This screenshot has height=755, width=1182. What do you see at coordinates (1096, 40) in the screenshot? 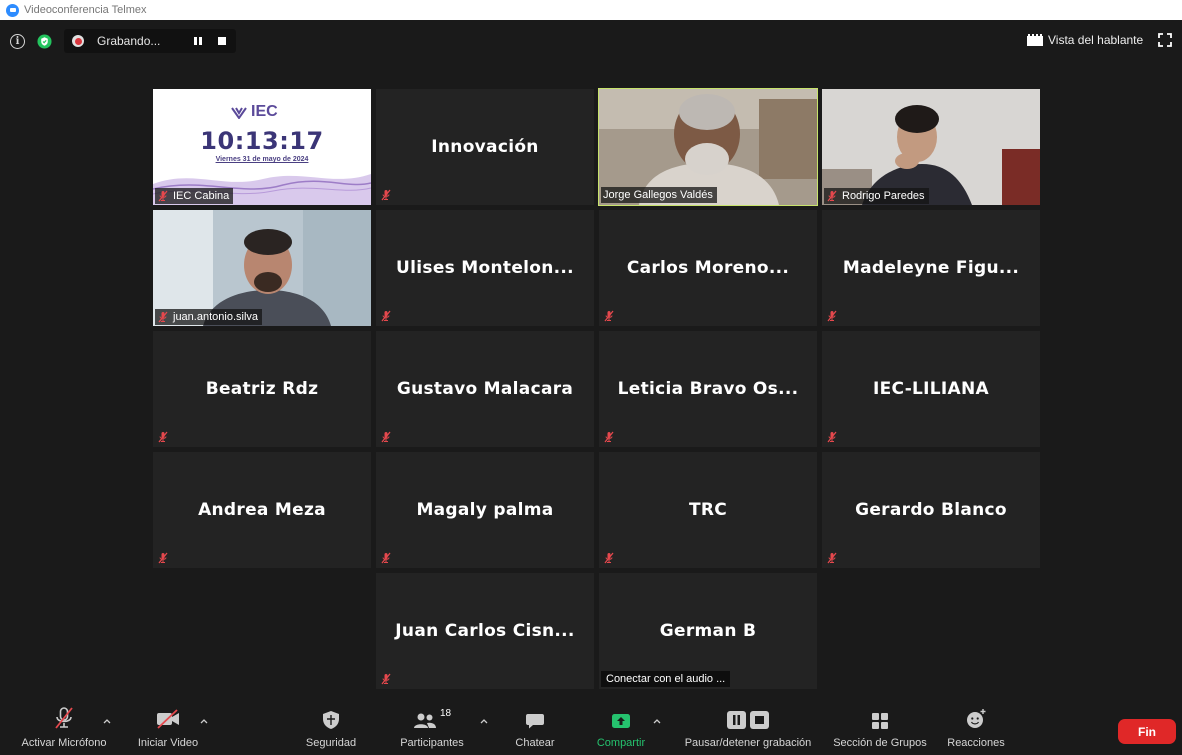
I see `speaker-view-label: Vista del hablante` at bounding box center [1096, 40].